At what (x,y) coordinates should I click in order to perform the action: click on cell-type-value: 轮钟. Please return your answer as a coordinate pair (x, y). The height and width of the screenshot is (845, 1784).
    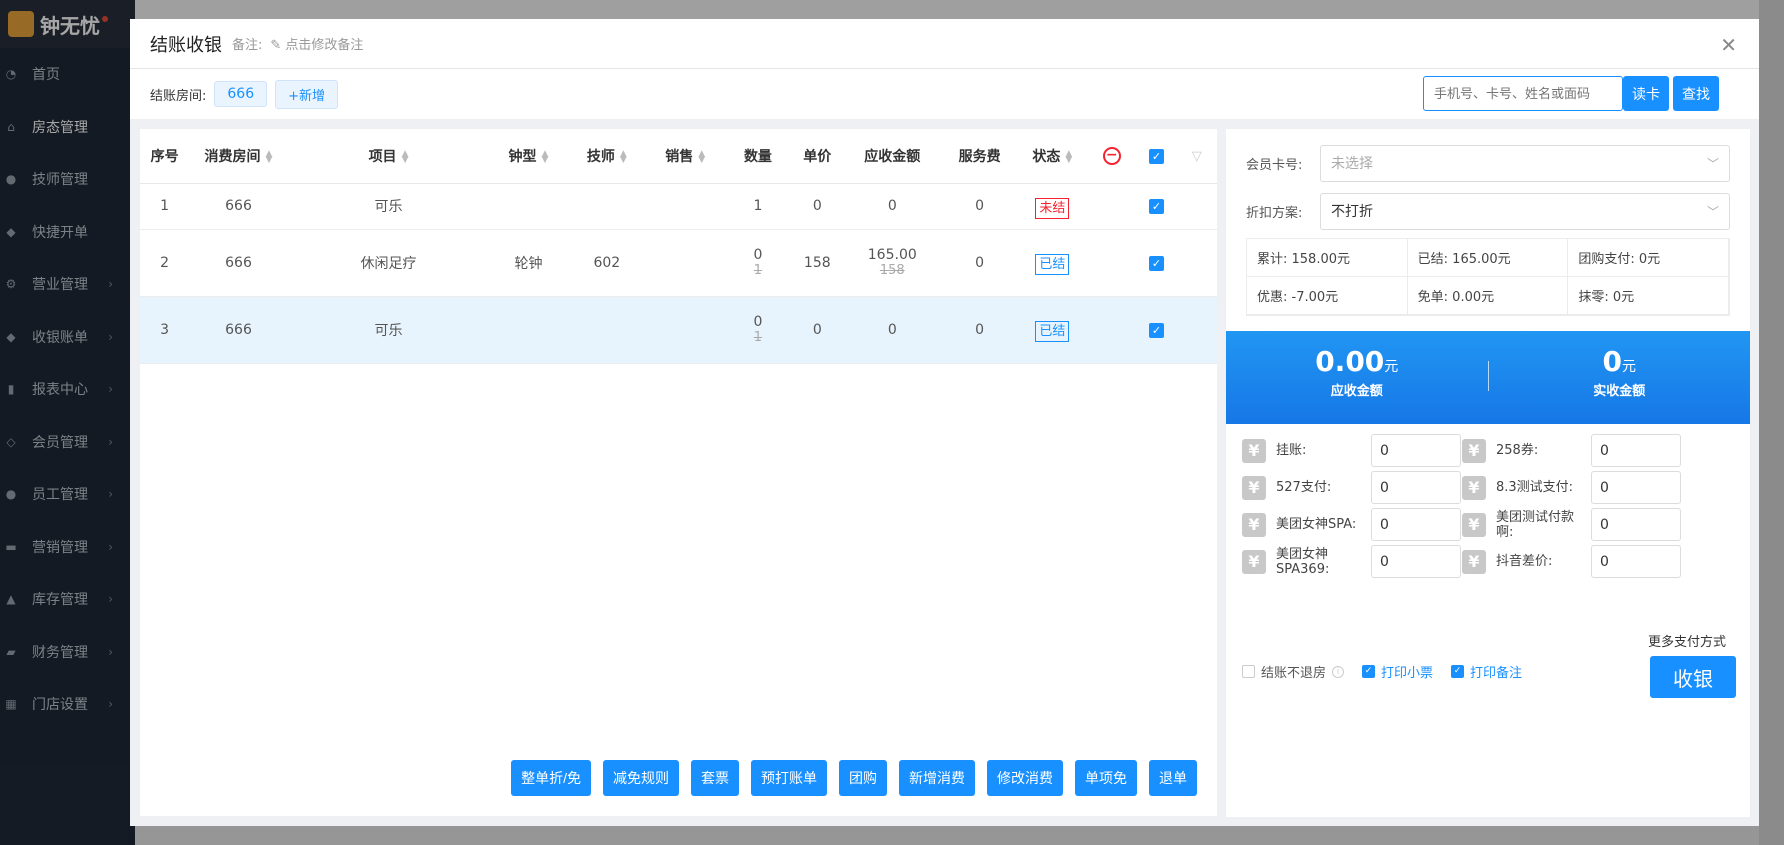
    Looking at the image, I should click on (528, 263).